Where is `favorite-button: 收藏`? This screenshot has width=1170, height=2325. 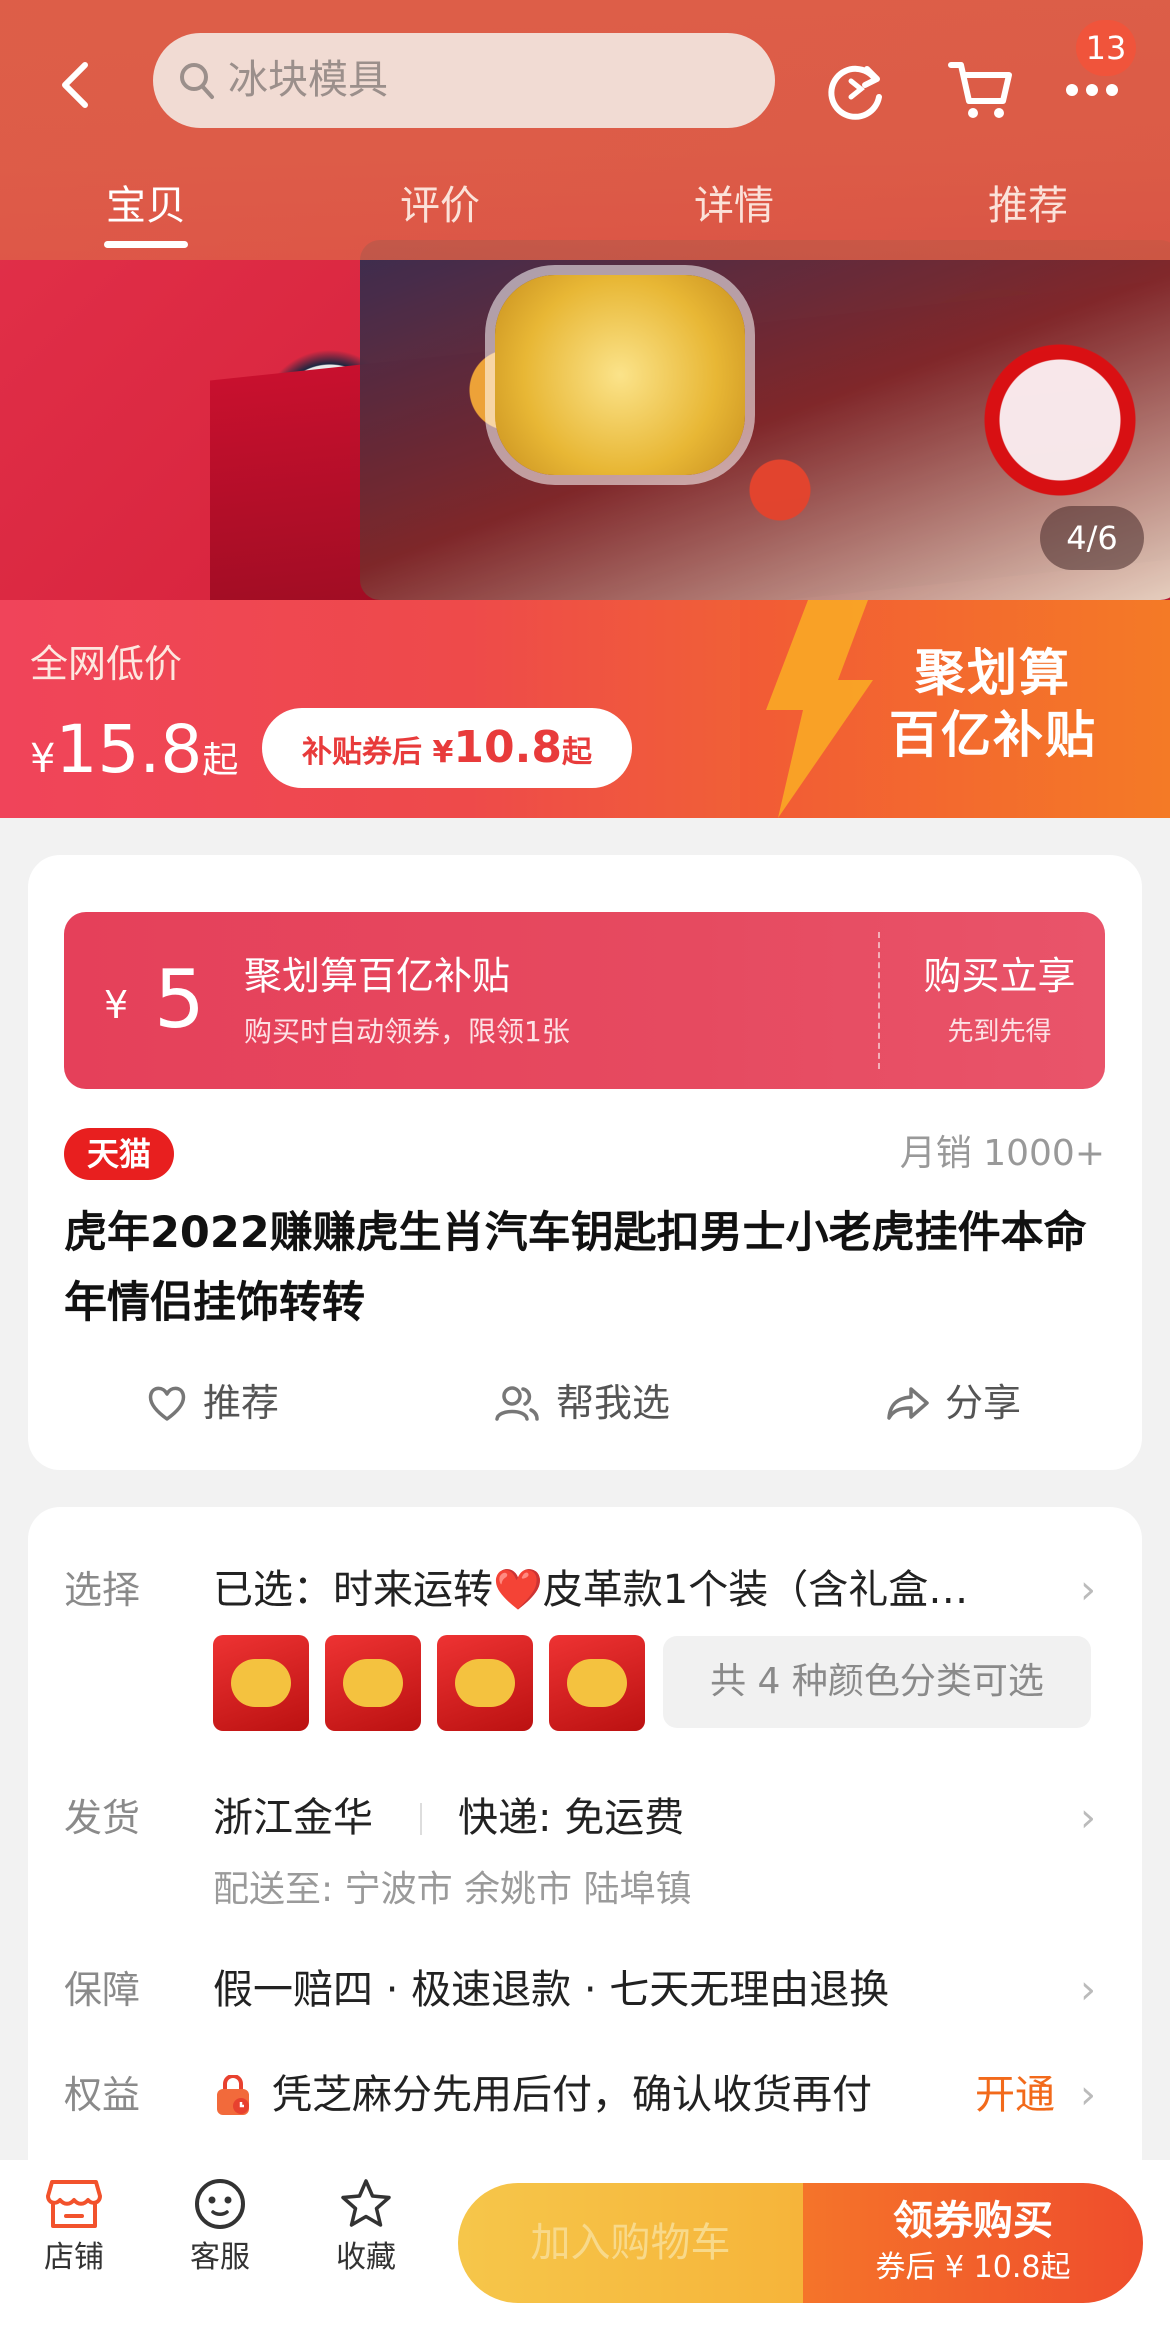
favorite-button: 收藏 is located at coordinates (366, 2228).